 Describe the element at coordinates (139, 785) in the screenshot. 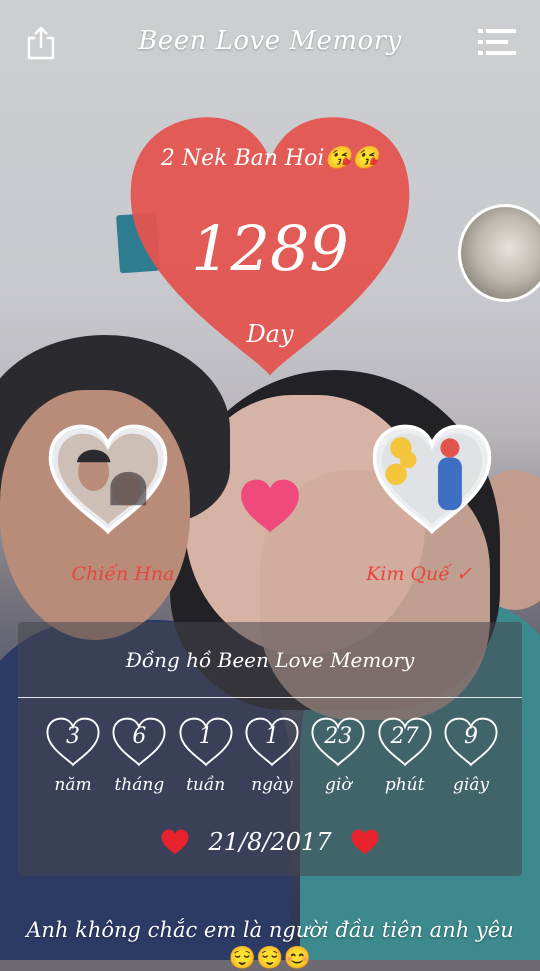

I see `unit-months-label: tháng` at that location.